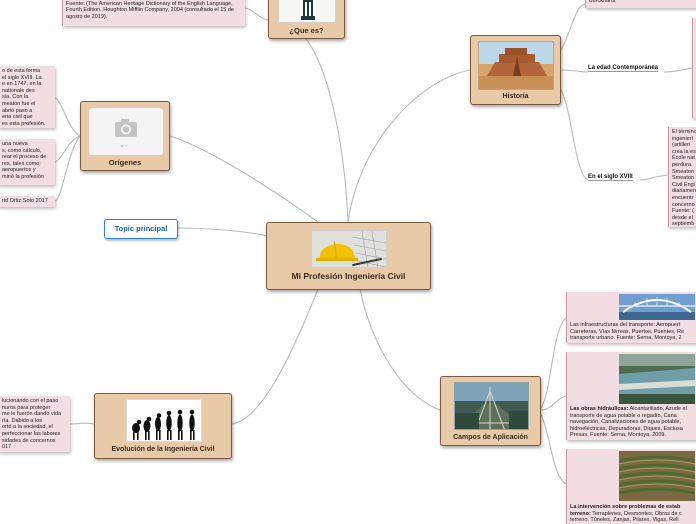 This screenshot has height=524, width=696. I want to click on node-historia: Historia, so click(515, 70).